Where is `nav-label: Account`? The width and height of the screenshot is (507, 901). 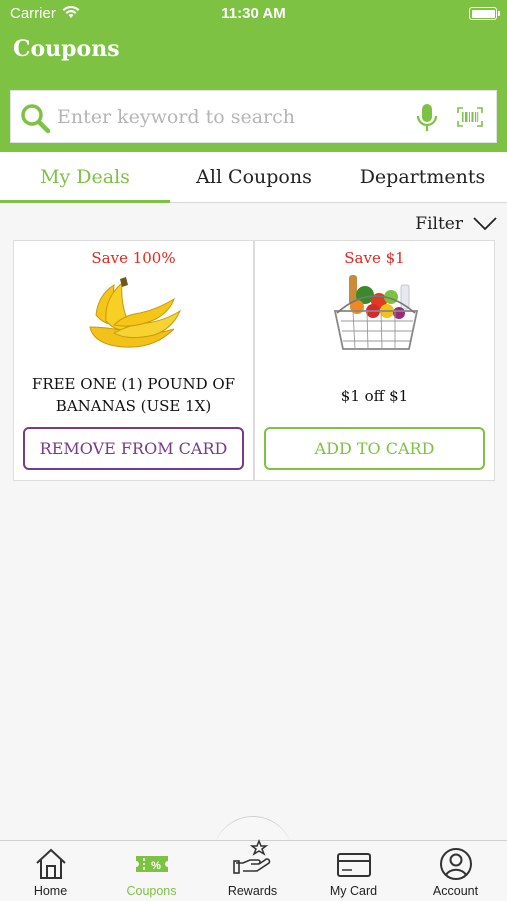 nav-label: Account is located at coordinates (455, 891).